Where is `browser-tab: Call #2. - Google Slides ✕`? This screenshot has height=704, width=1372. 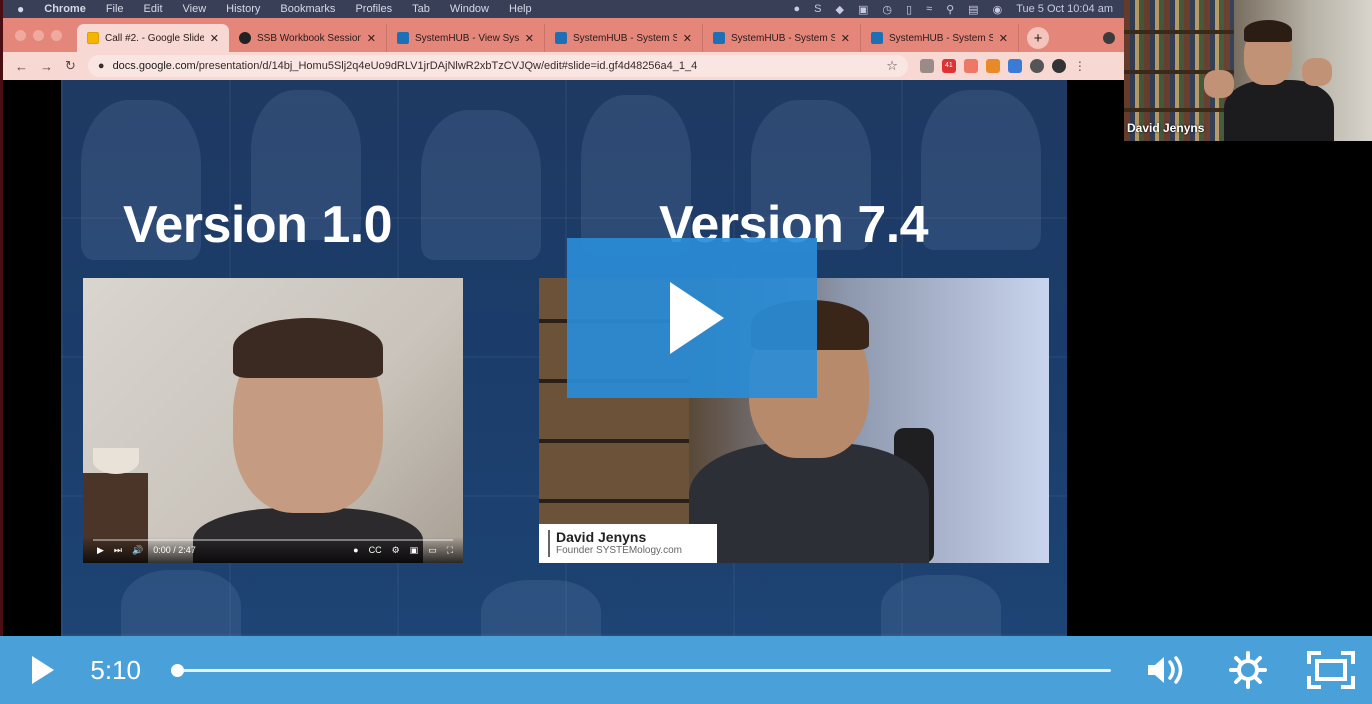 browser-tab: Call #2. - Google Slides ✕ is located at coordinates (153, 38).